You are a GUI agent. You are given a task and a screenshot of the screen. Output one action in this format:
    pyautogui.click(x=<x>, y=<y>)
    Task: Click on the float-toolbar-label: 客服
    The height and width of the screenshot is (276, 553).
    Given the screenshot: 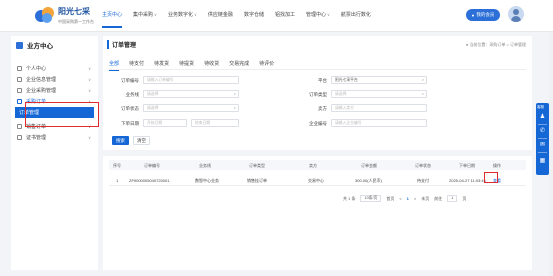 What is the action you would take?
    pyautogui.click(x=540, y=107)
    